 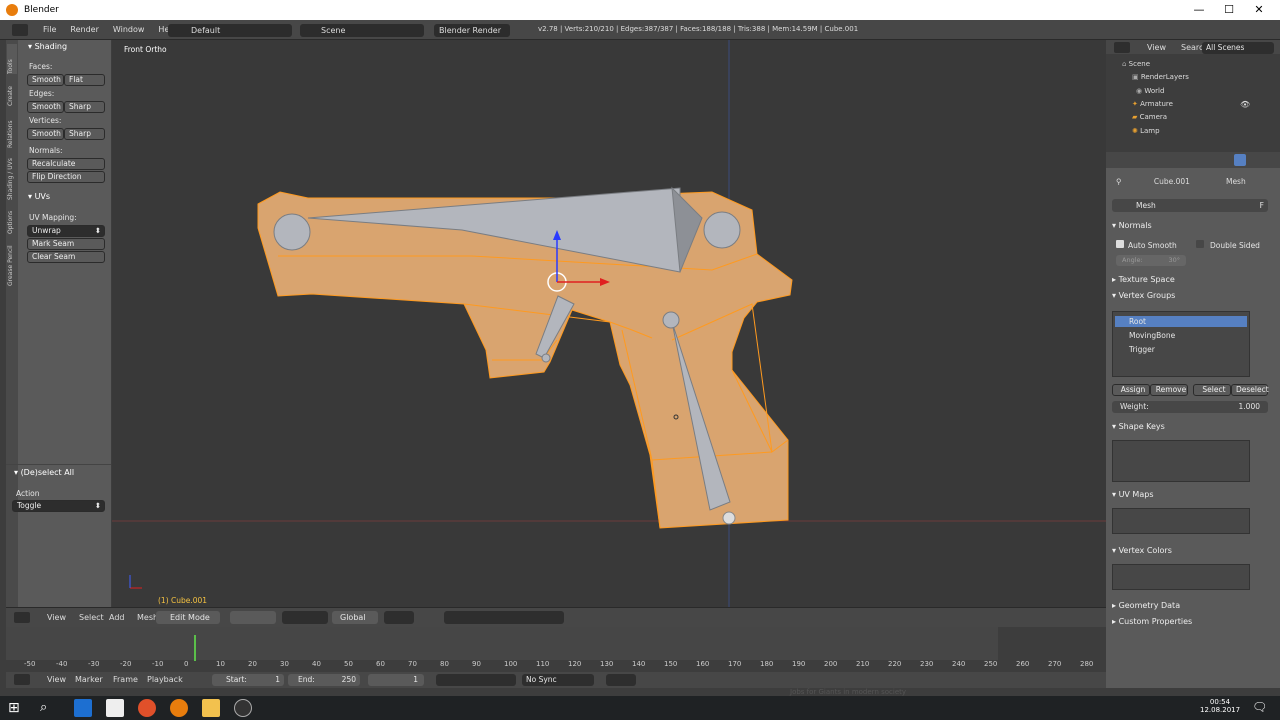 What do you see at coordinates (621, 680) in the screenshot?
I see `keying-controls` at bounding box center [621, 680].